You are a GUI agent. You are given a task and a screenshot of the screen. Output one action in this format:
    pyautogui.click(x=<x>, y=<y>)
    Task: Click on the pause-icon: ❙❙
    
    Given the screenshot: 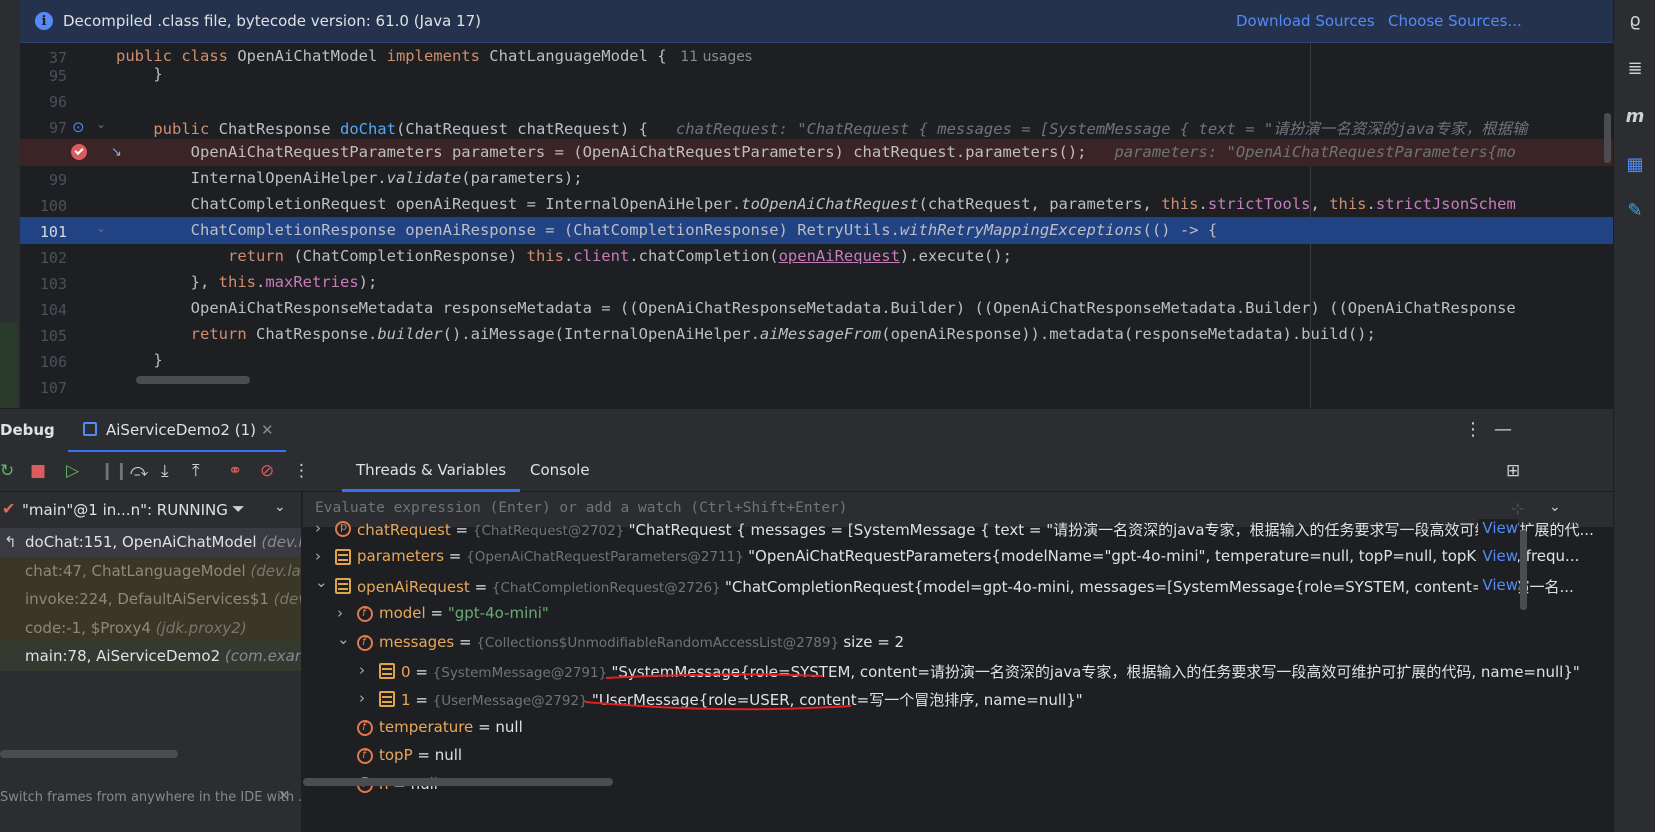 What is the action you would take?
    pyautogui.click(x=114, y=471)
    